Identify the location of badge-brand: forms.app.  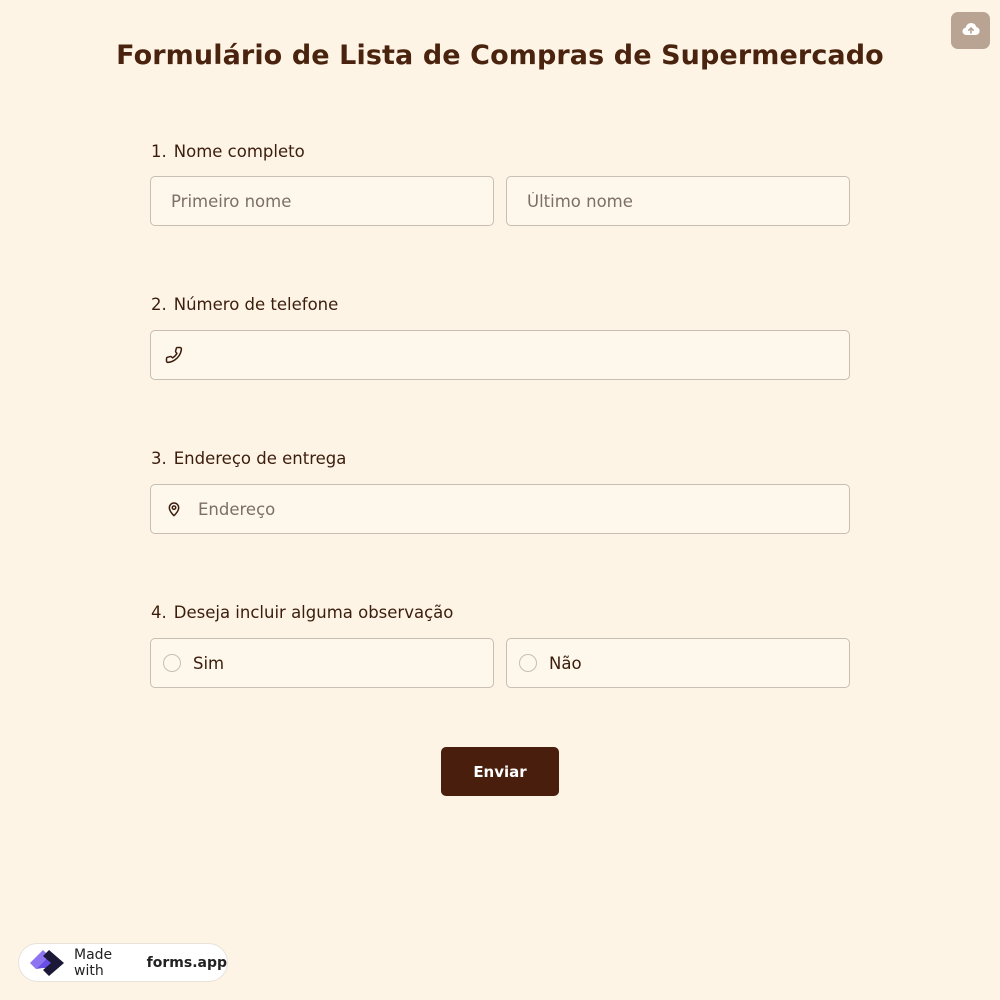
(186, 962).